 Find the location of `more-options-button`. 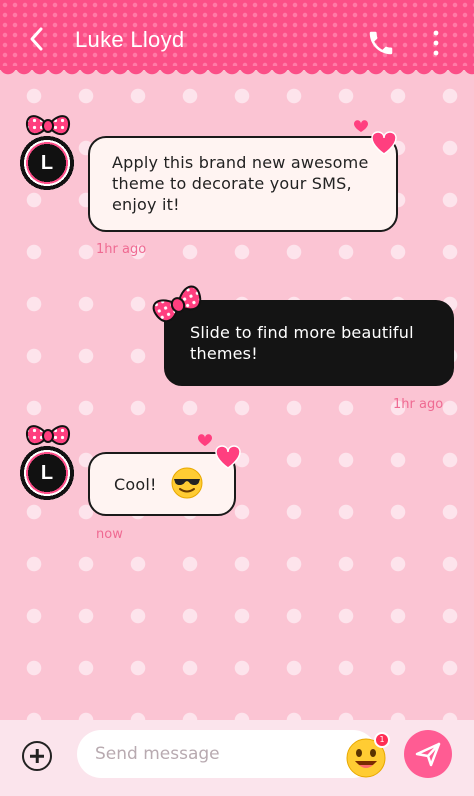

more-options-button is located at coordinates (436, 43).